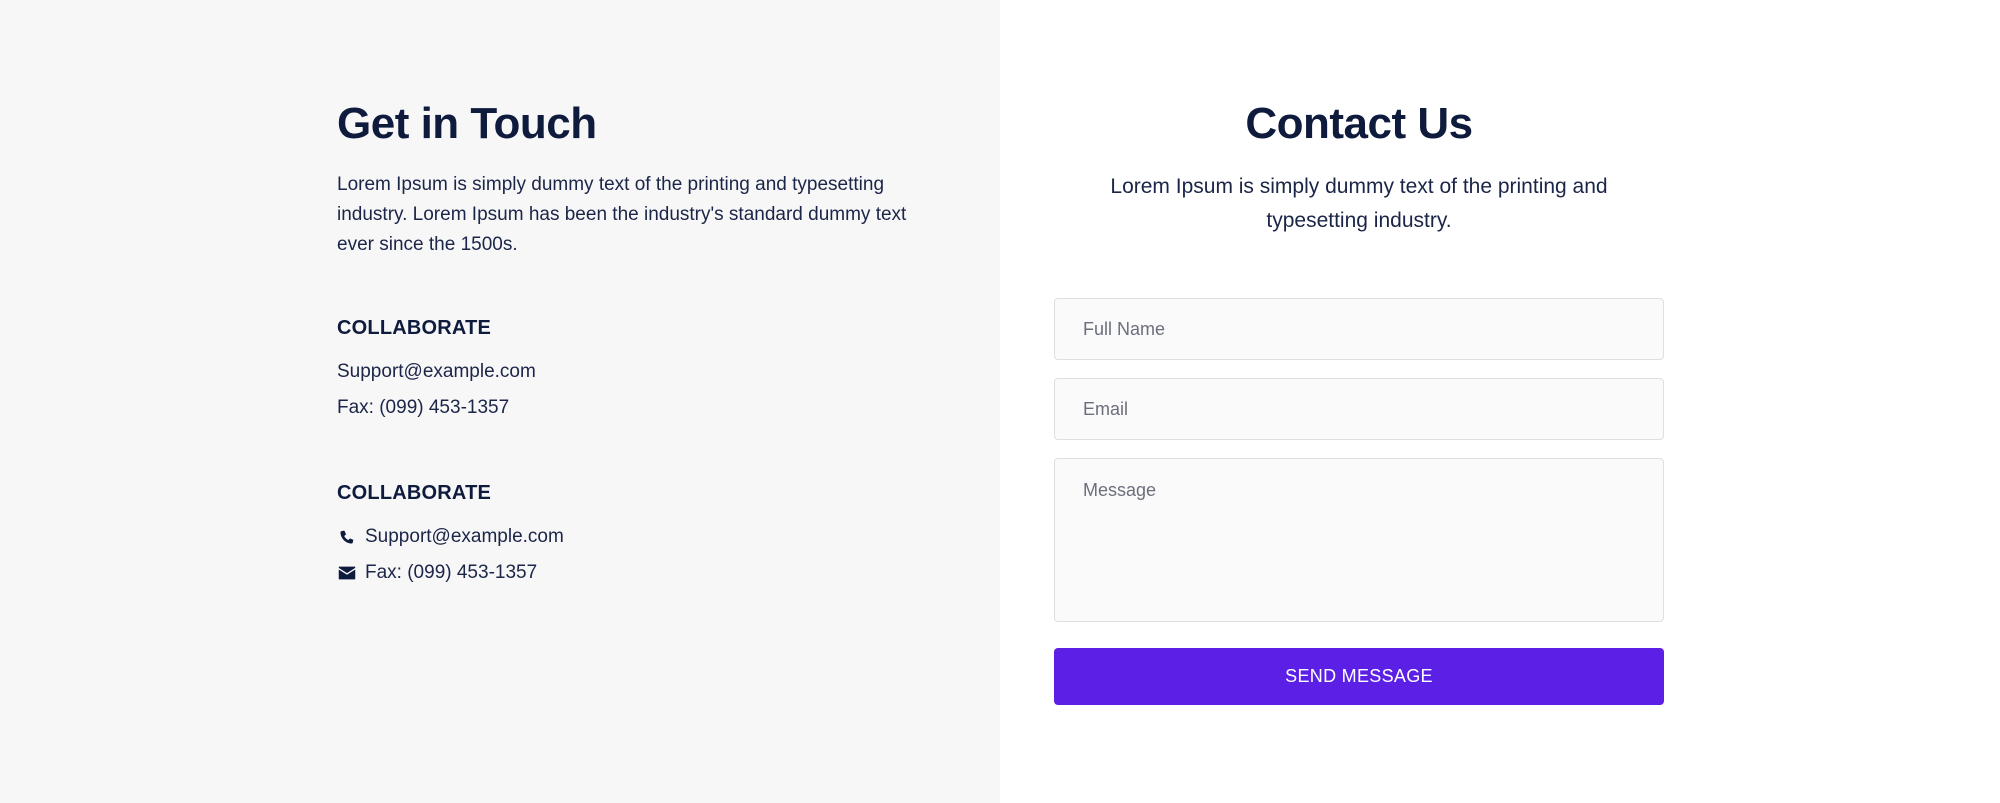 The height and width of the screenshot is (803, 2000). Describe the element at coordinates (1359, 409) in the screenshot. I see `email-field` at that location.